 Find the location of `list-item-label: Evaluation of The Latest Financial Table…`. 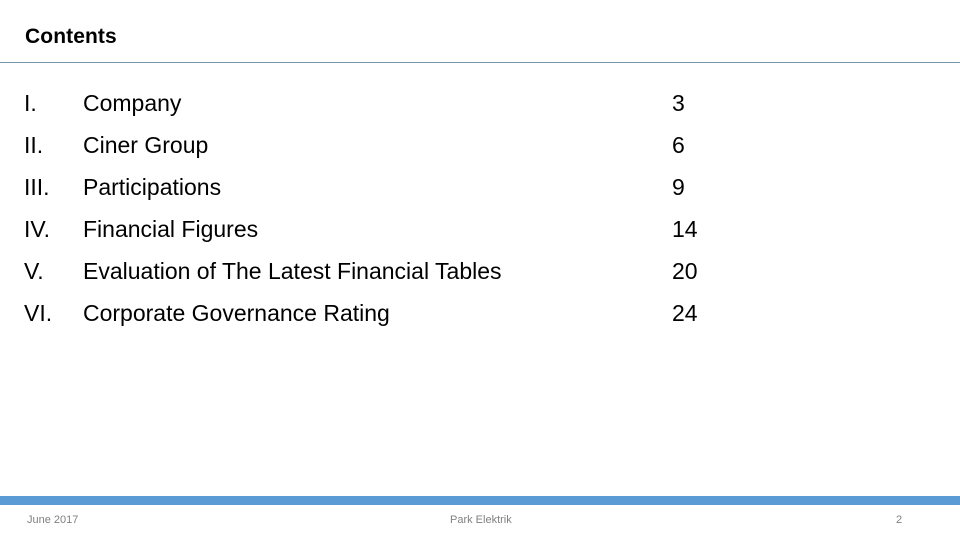

list-item-label: Evaluation of The Latest Financial Table… is located at coordinates (292, 271).